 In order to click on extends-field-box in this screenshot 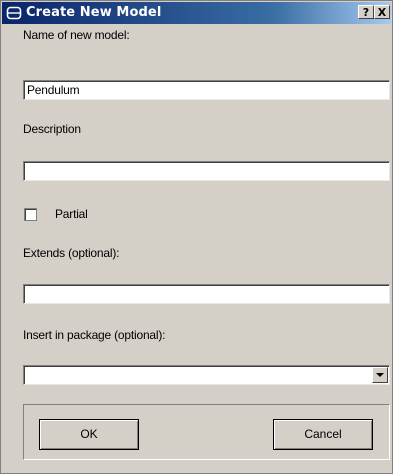, I will do `click(206, 294)`.